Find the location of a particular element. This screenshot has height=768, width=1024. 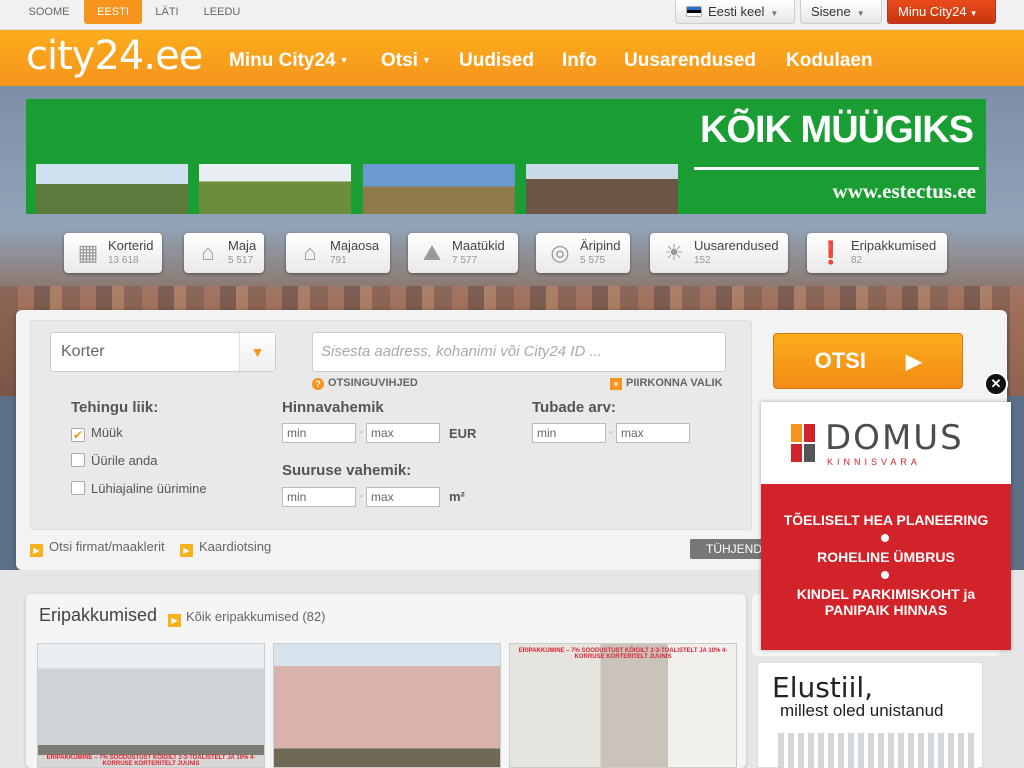

arrow-right-icon: ▶ is located at coordinates (913, 362).